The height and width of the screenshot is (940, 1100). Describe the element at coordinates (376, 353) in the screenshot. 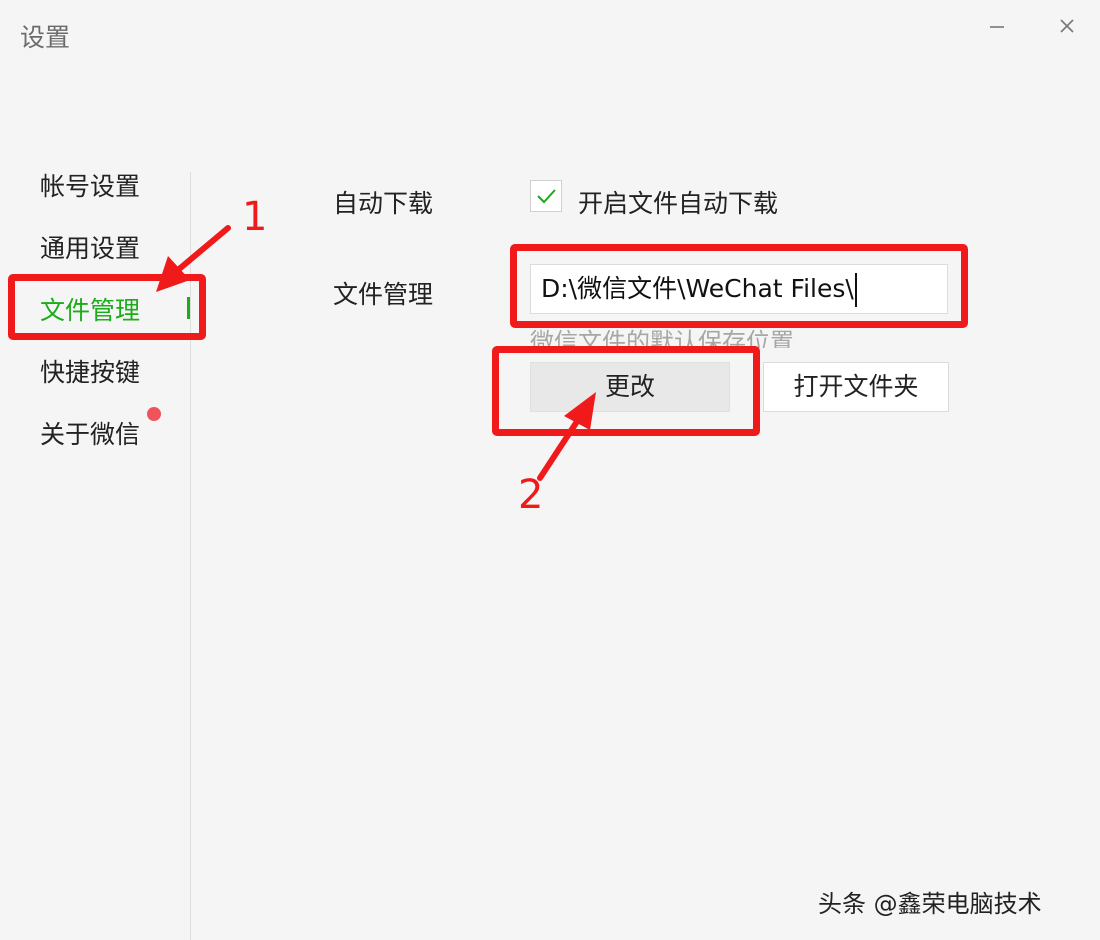

I see `annotation-arrows` at that location.